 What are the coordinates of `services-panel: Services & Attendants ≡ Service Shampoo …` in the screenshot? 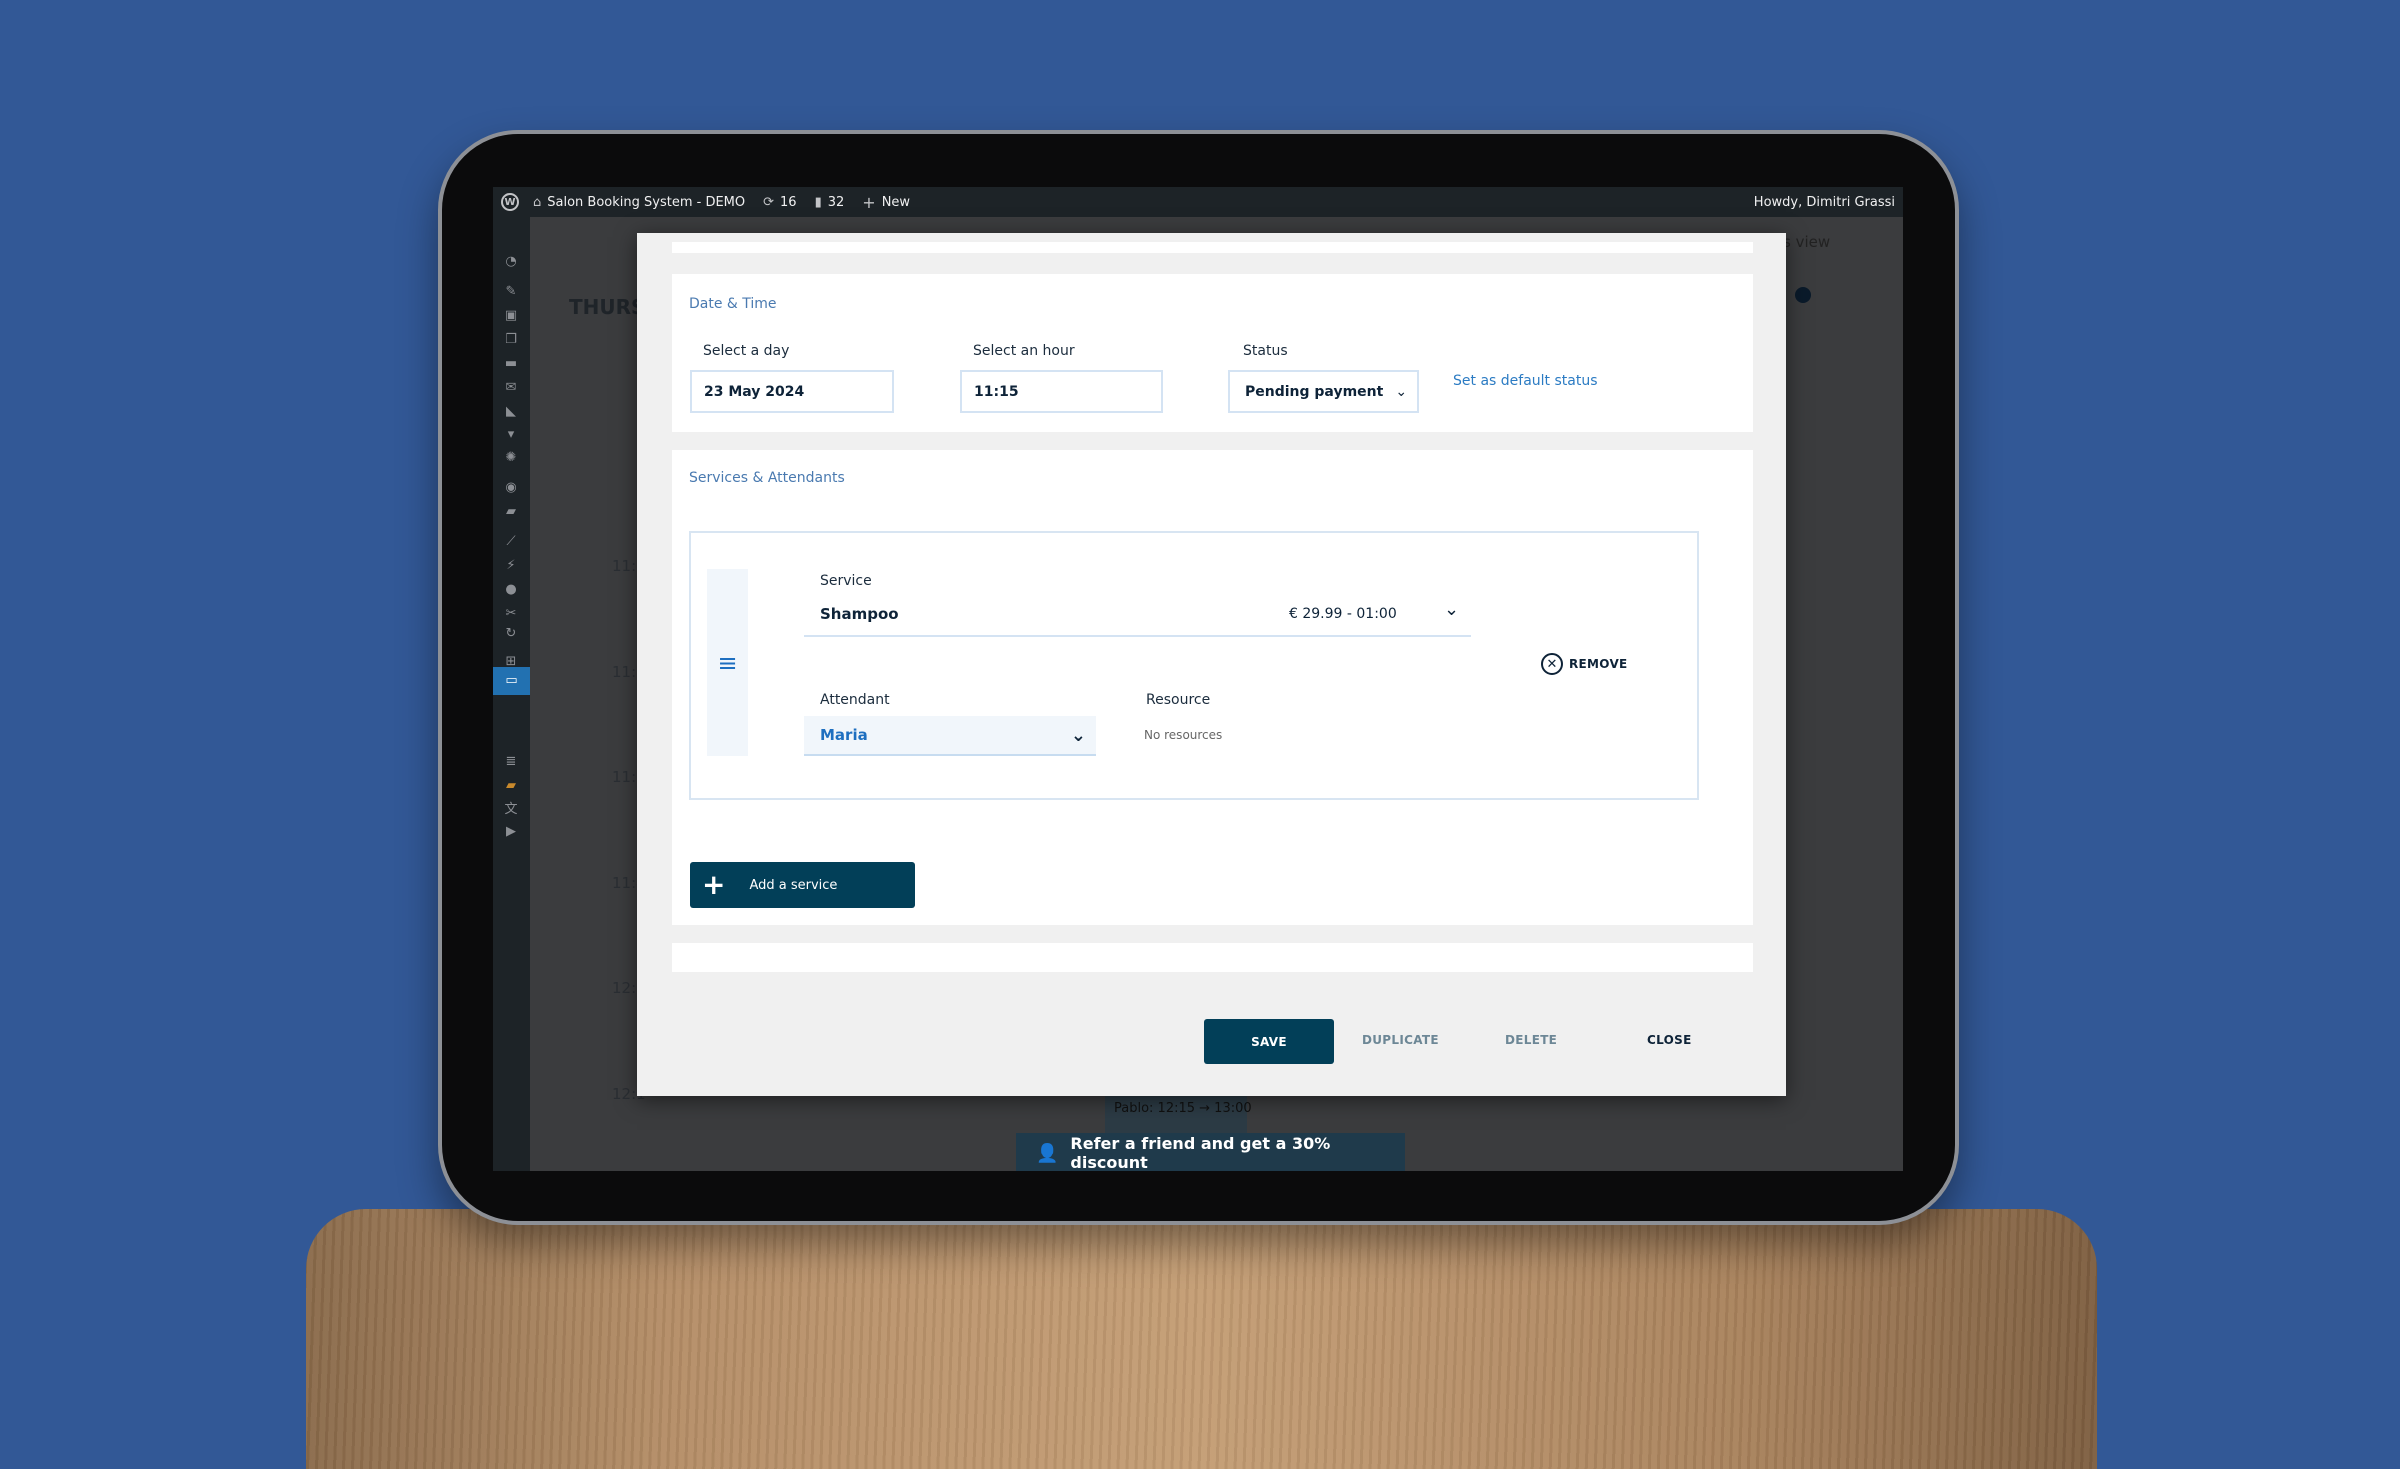 It's located at (1212, 687).